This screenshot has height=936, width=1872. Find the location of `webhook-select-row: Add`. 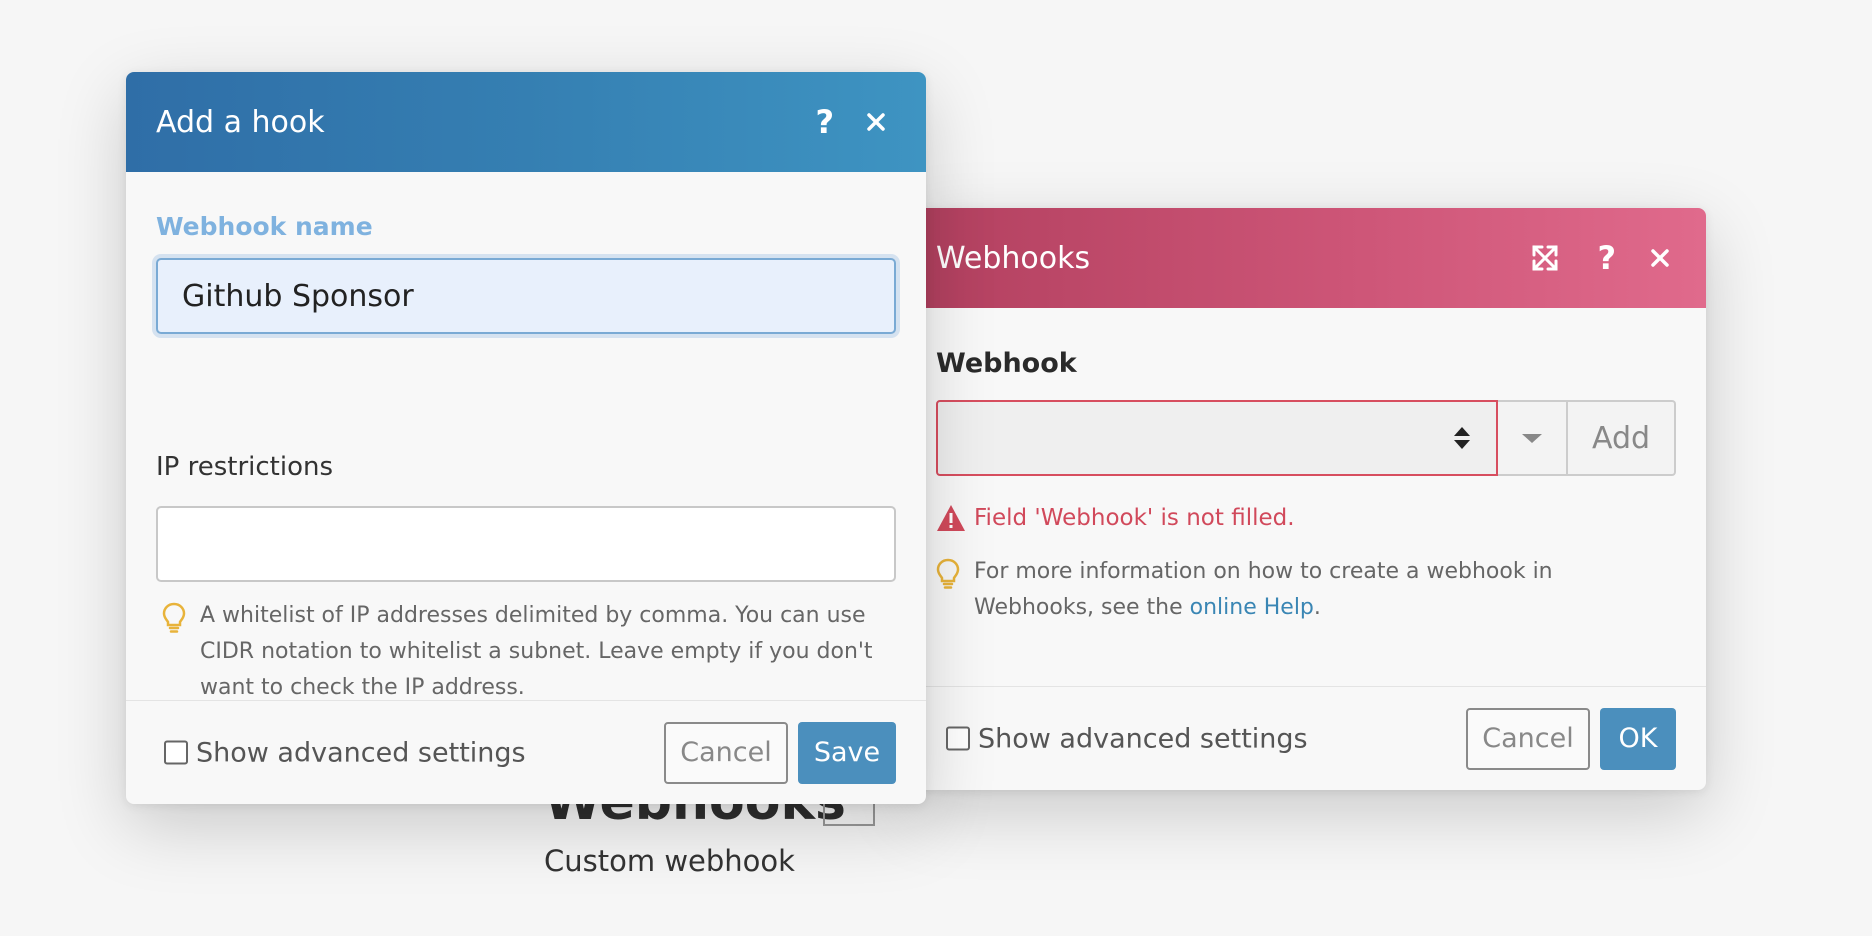

webhook-select-row: Add is located at coordinates (1306, 438).